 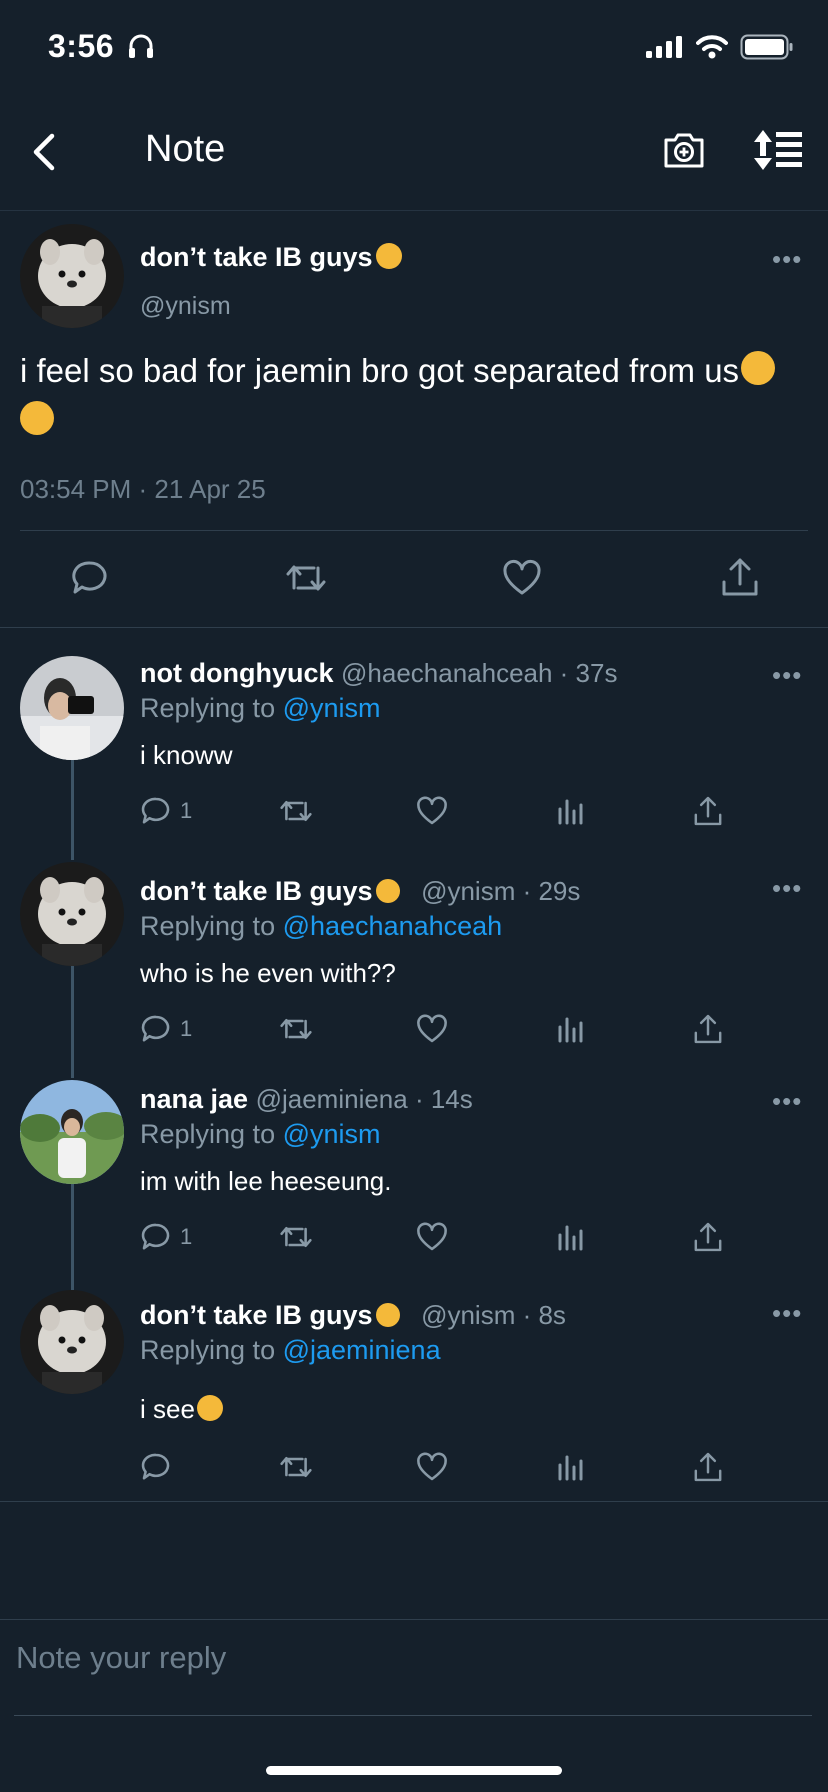 I want to click on grimacing-emoji-icon, so click(x=209, y=1408).